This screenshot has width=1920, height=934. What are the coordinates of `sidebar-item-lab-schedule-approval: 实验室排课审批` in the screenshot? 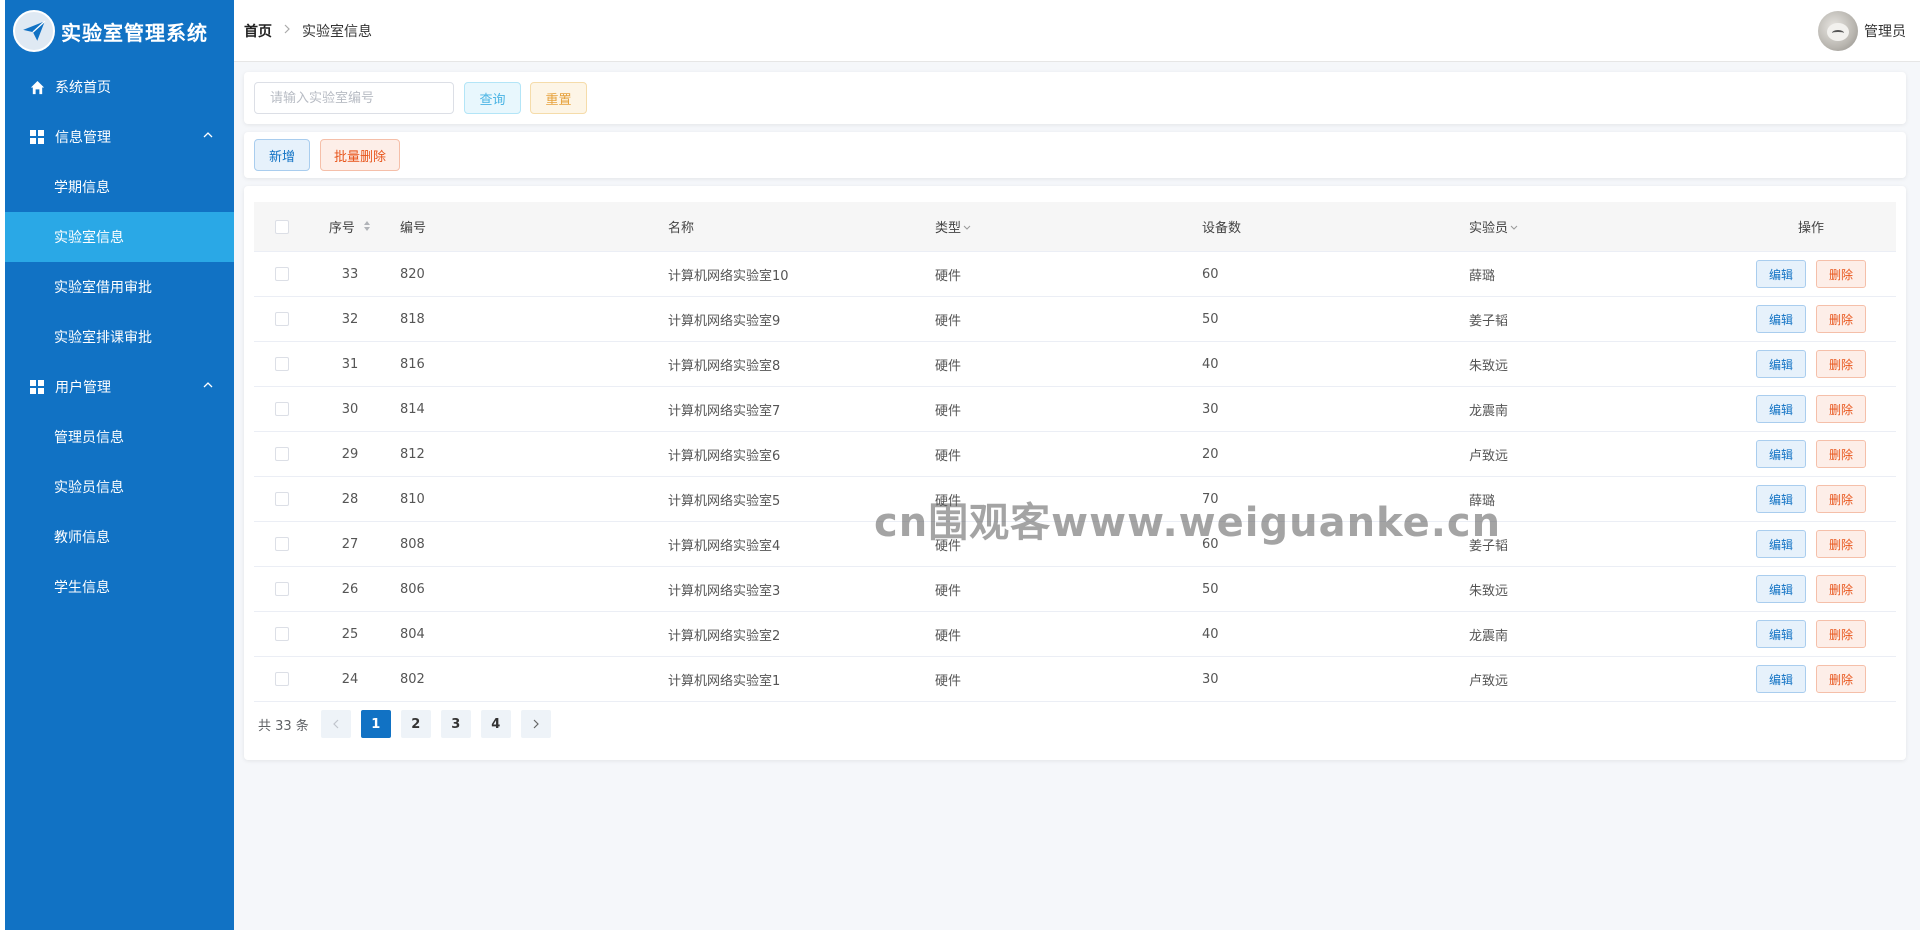 It's located at (119, 337).